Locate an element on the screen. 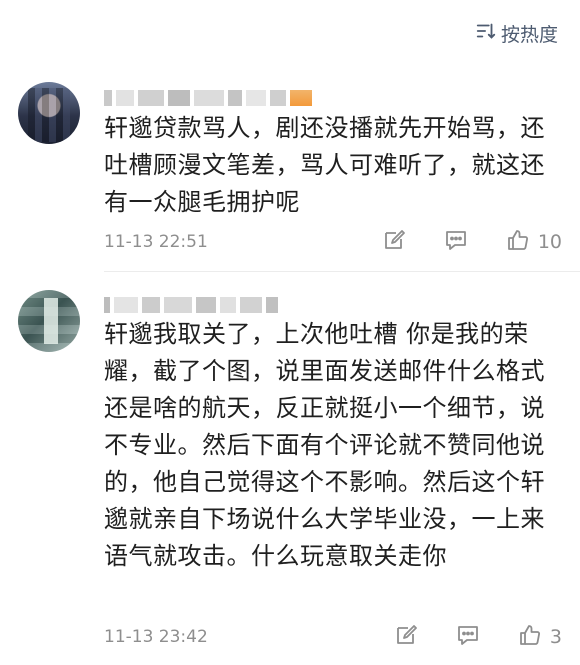  like-count: 3 is located at coordinates (555, 637).